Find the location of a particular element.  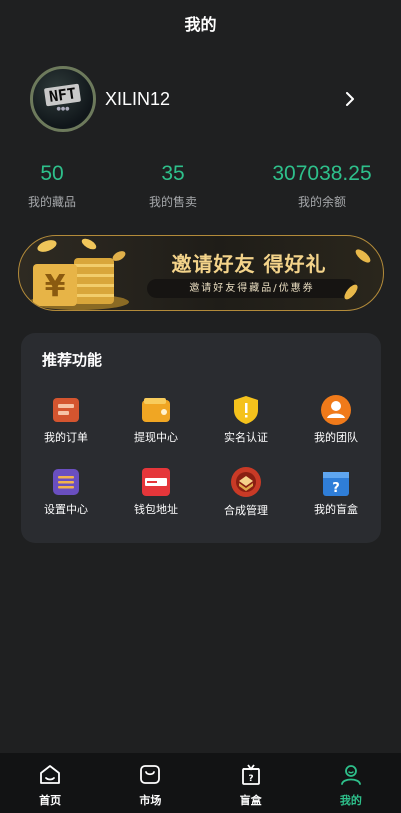

stat-value: 50 is located at coordinates (52, 173).